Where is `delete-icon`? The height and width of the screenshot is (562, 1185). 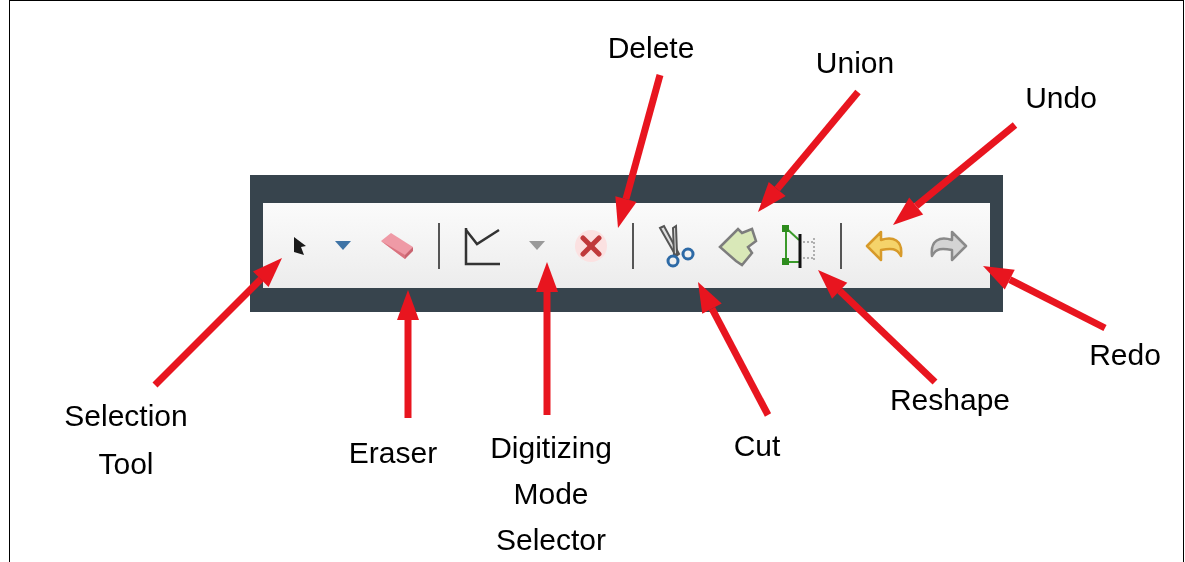 delete-icon is located at coordinates (591, 245).